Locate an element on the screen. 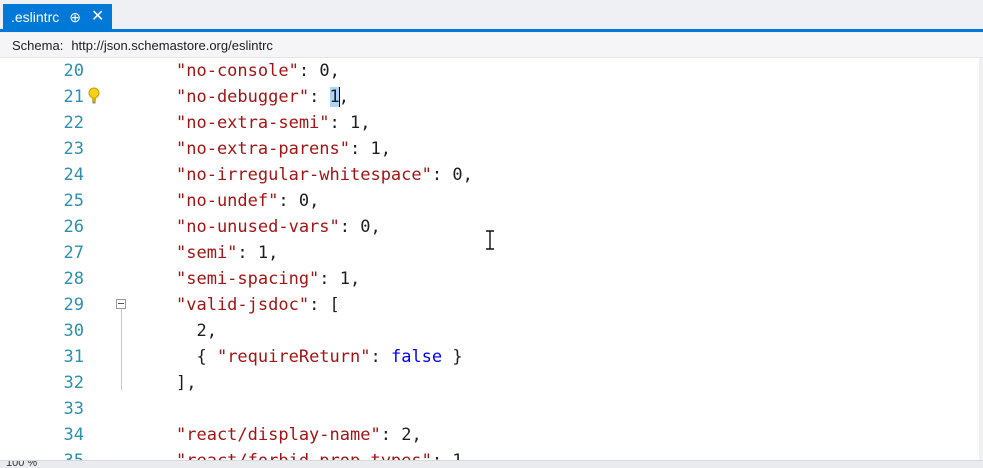 The image size is (983, 468). line-number: 24 is located at coordinates (73, 175).